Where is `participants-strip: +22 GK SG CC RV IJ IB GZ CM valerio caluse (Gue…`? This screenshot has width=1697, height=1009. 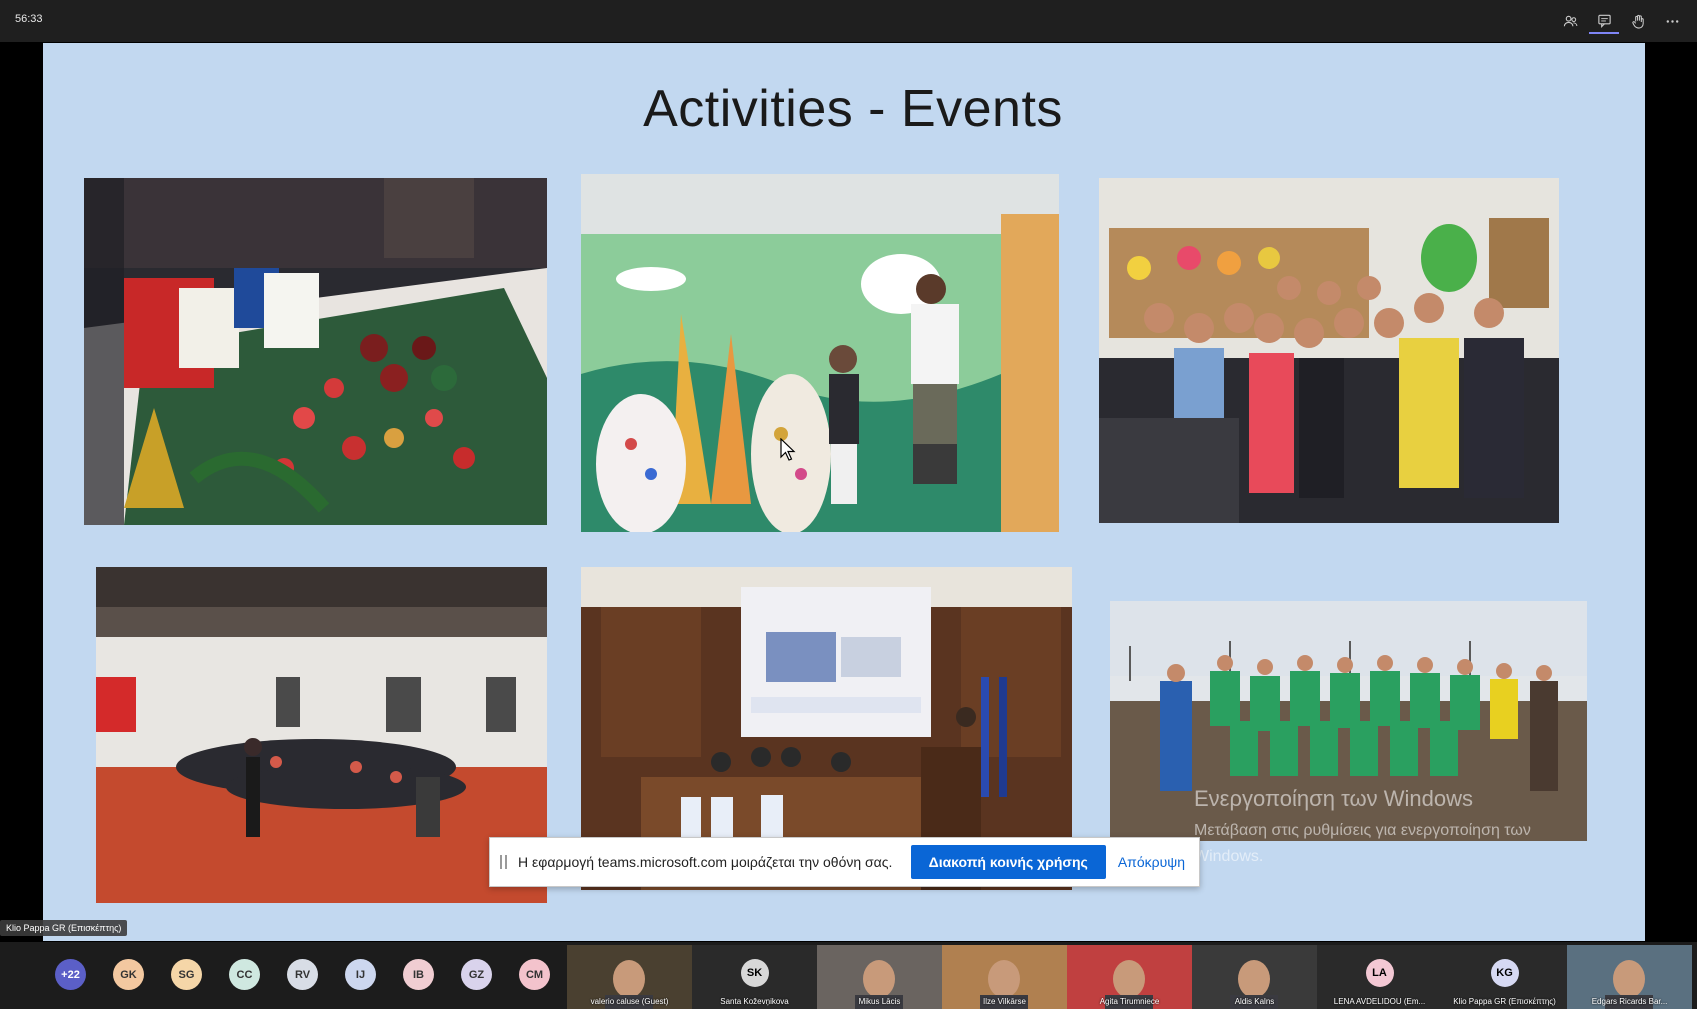 participants-strip: +22 GK SG CC RV IJ IB GZ CM valerio caluse (Gue… is located at coordinates (848, 975).